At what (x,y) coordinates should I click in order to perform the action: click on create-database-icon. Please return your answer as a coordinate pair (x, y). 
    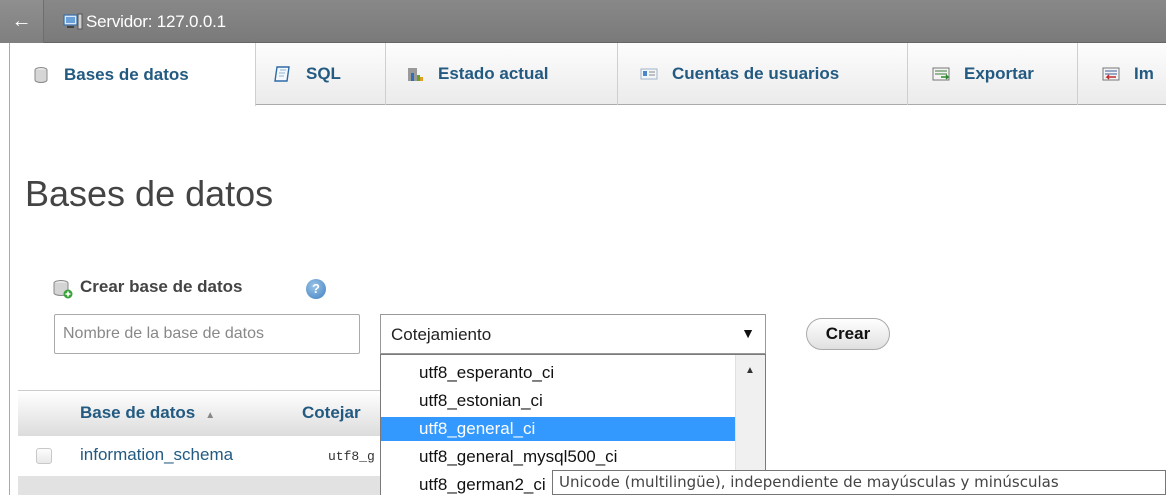
    Looking at the image, I should click on (63, 289).